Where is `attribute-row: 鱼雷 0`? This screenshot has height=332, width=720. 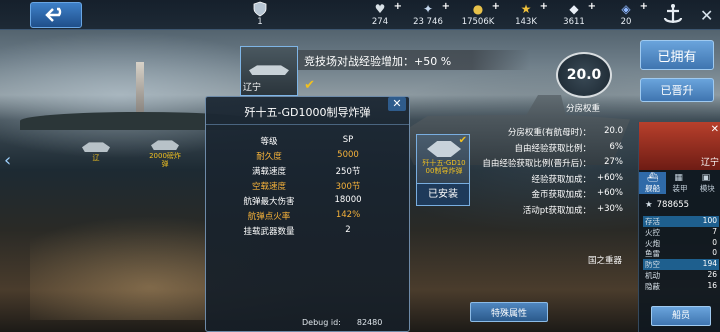 attribute-row: 鱼雷 0 is located at coordinates (681, 253).